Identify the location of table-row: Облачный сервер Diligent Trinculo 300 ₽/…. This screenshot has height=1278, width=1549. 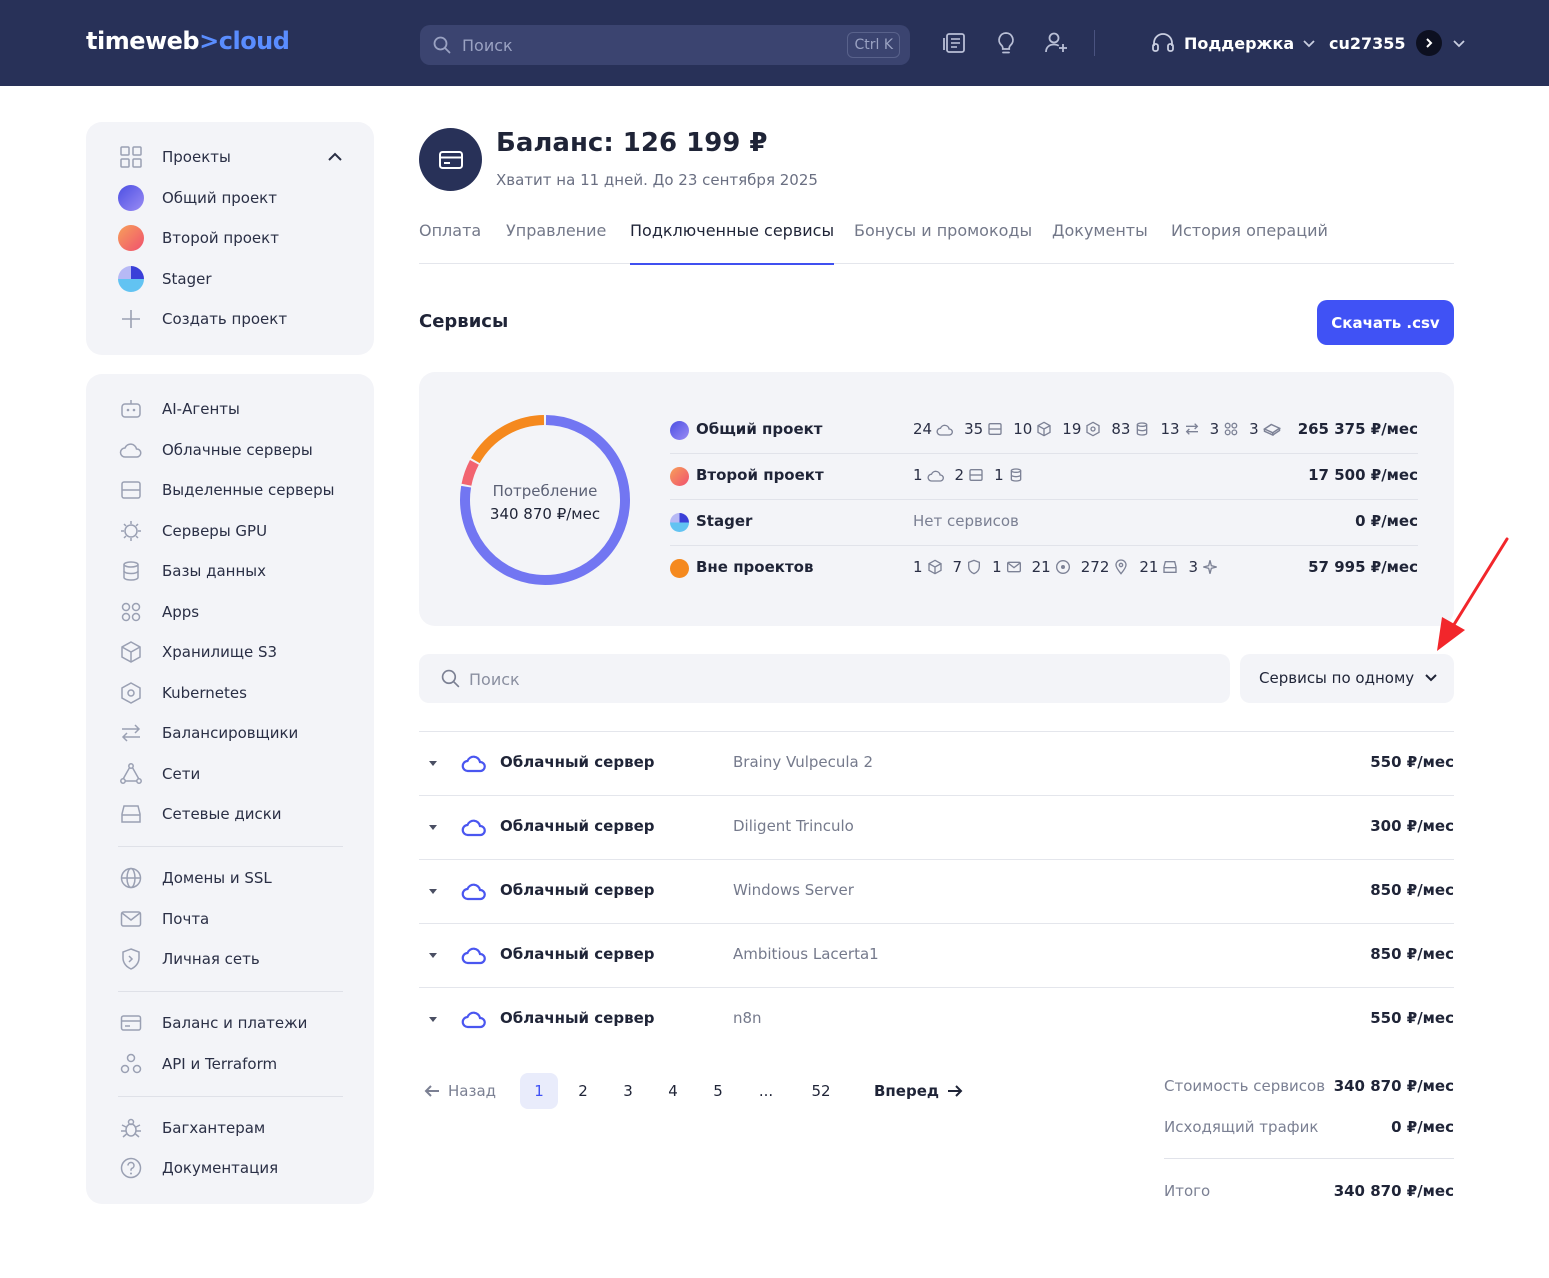
(936, 827).